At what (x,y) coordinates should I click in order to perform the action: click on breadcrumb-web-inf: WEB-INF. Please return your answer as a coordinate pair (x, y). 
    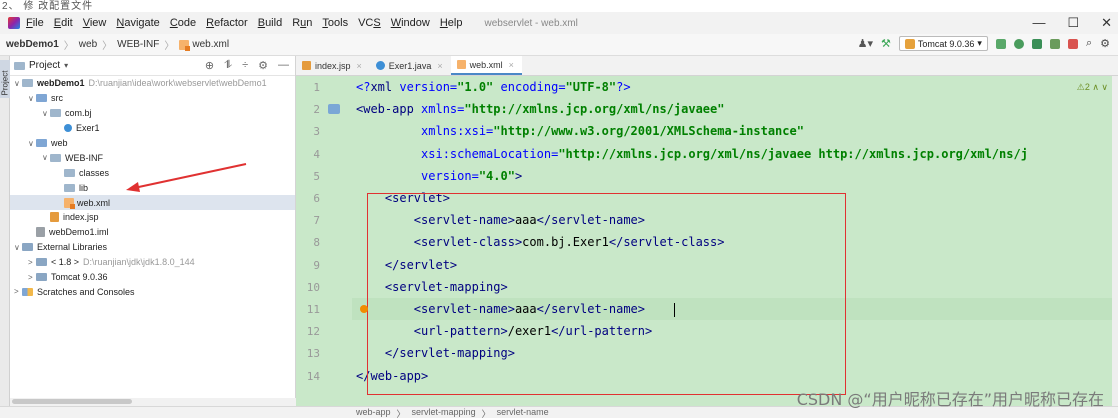
    Looking at the image, I should click on (138, 44).